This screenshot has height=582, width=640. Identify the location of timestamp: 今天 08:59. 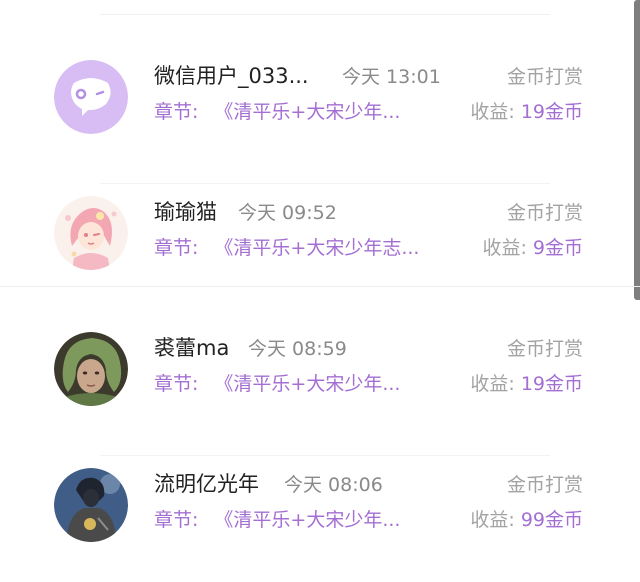
(297, 349).